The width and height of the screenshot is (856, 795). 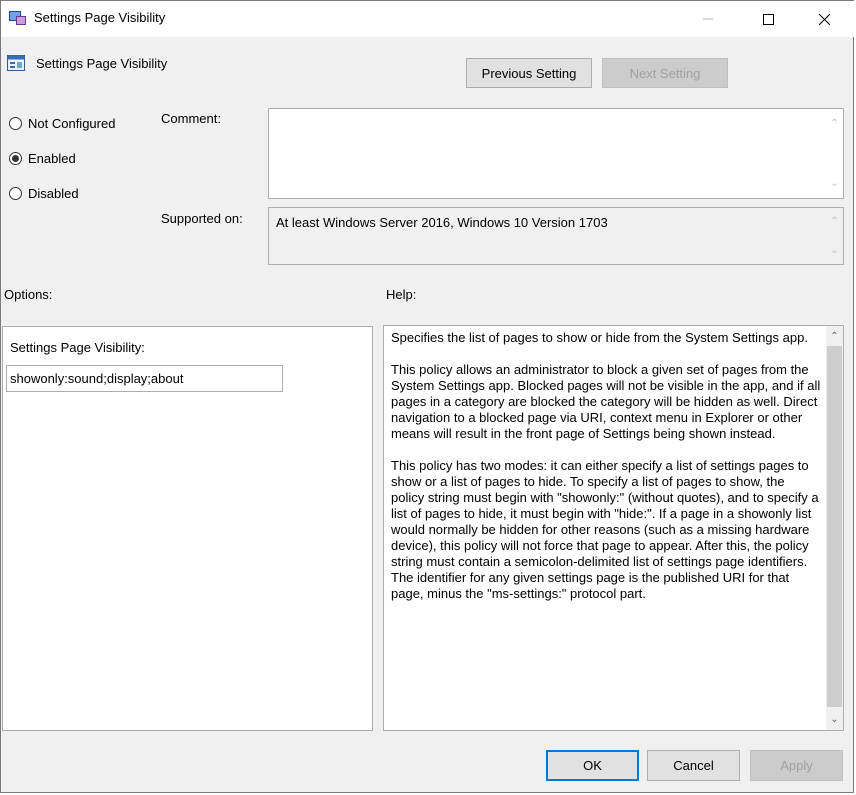 I want to click on window-title: Settings Page Visibility, so click(x=100, y=17).